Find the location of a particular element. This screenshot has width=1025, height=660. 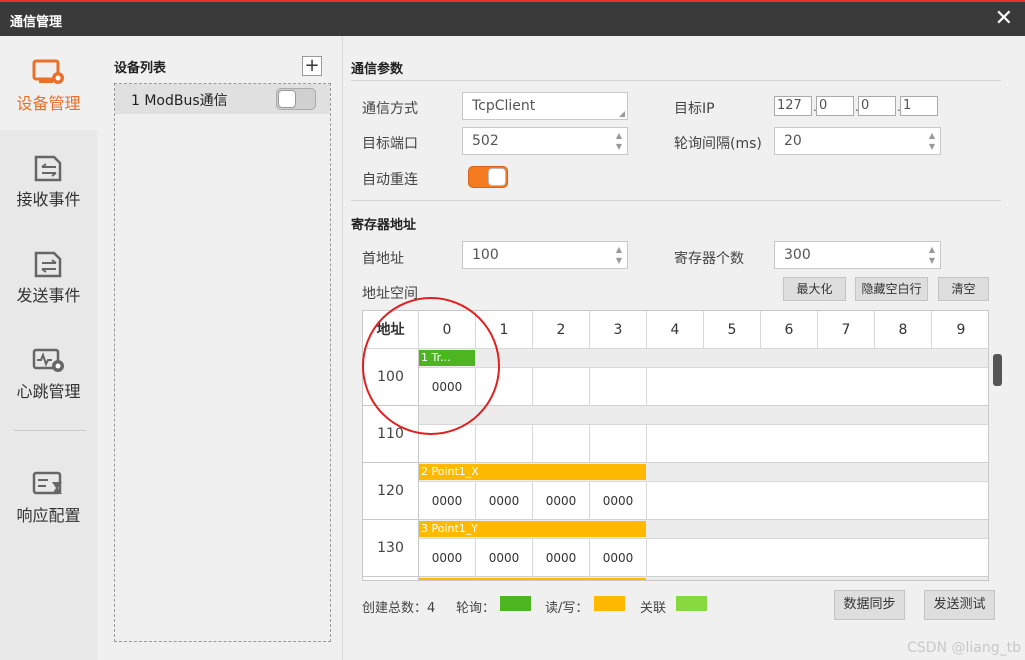

target-port-input: 502 ▲ ▼ is located at coordinates (545, 141).